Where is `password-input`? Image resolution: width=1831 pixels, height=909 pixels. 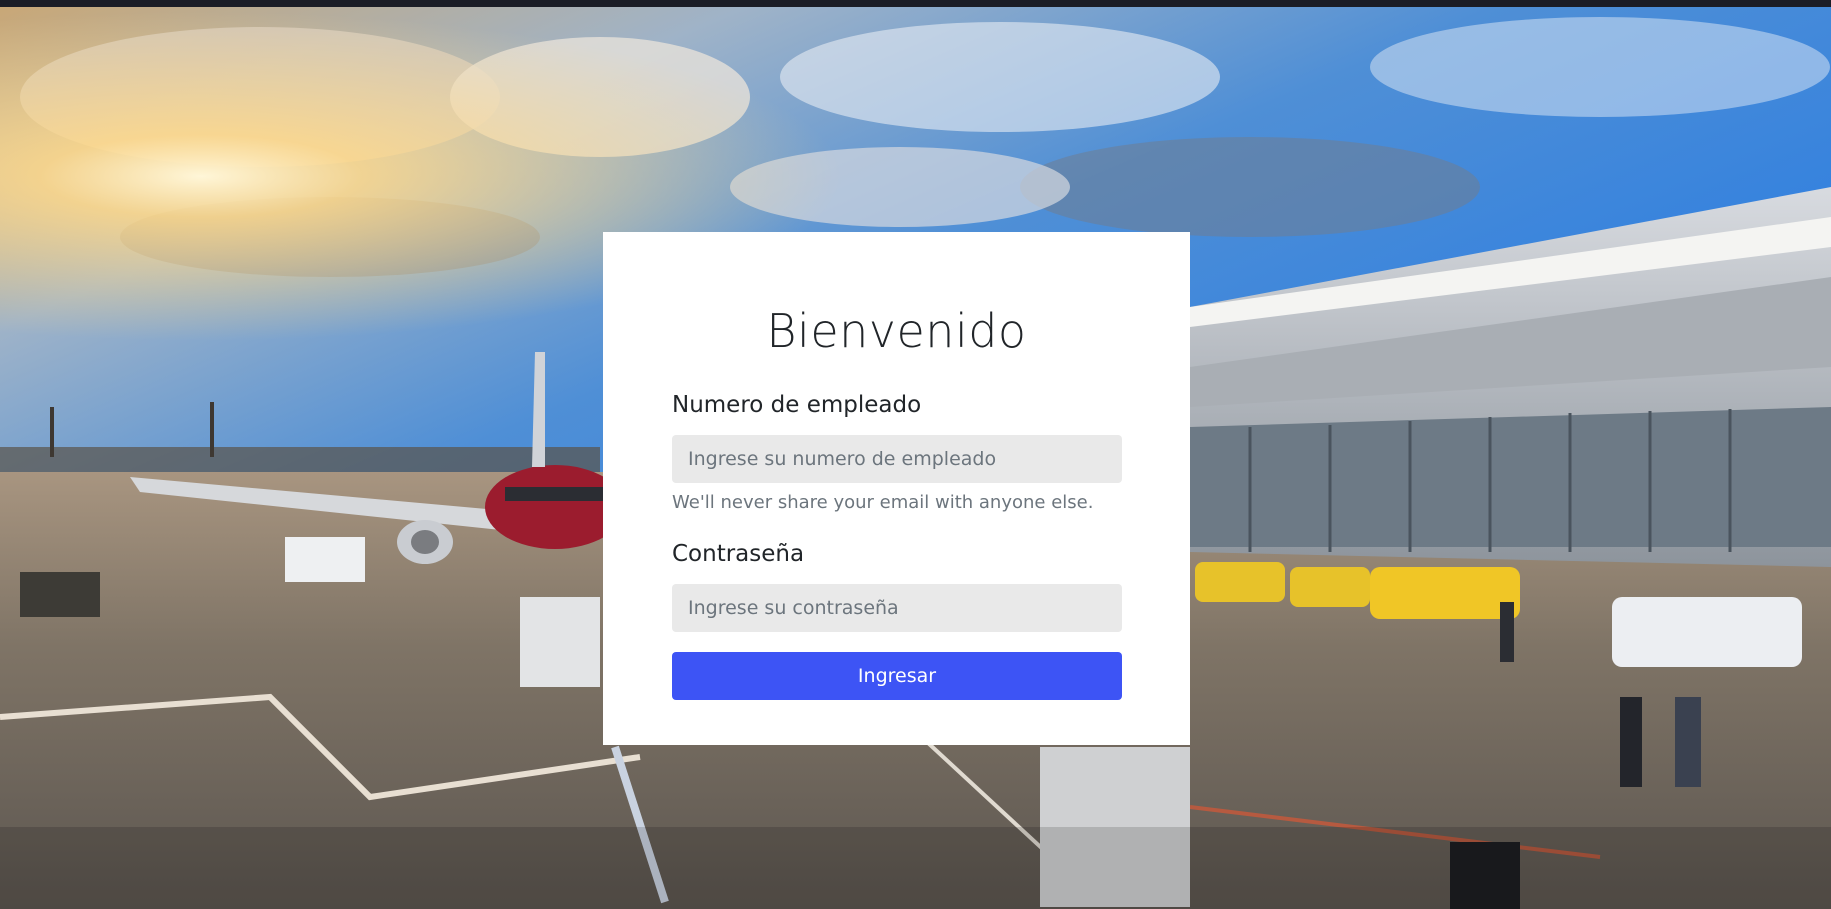
password-input is located at coordinates (897, 608).